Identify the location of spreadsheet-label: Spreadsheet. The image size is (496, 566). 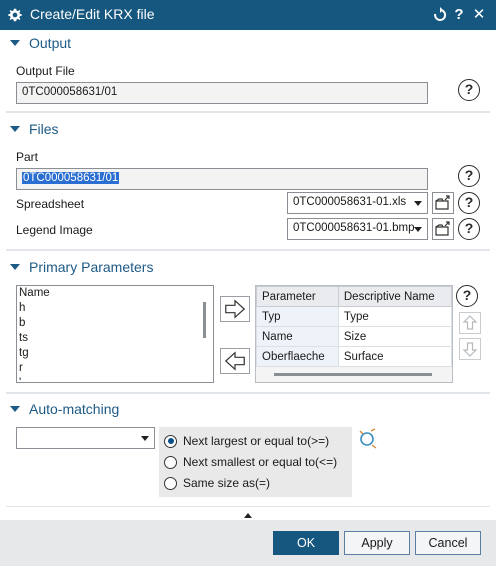
(50, 204).